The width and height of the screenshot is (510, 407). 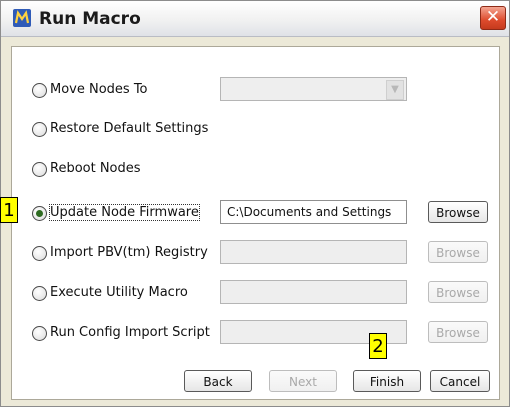 I want to click on browse-config-button: Browse, so click(x=458, y=332).